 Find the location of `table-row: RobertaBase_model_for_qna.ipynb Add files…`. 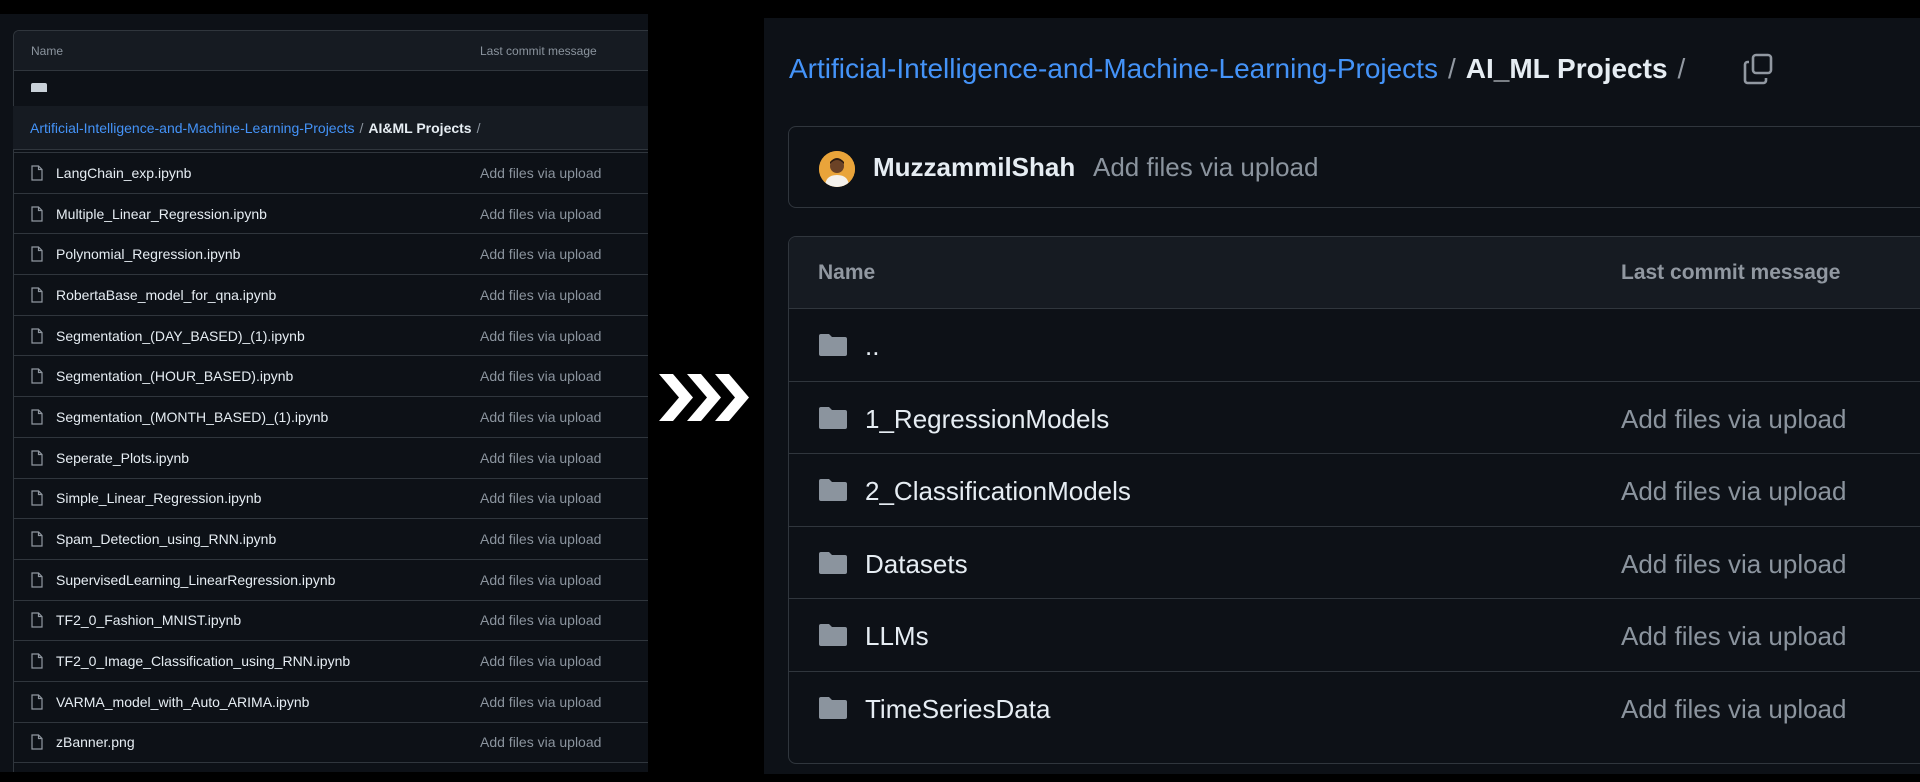

table-row: RobertaBase_model_for_qna.ipynb Add files… is located at coordinates (331, 295).